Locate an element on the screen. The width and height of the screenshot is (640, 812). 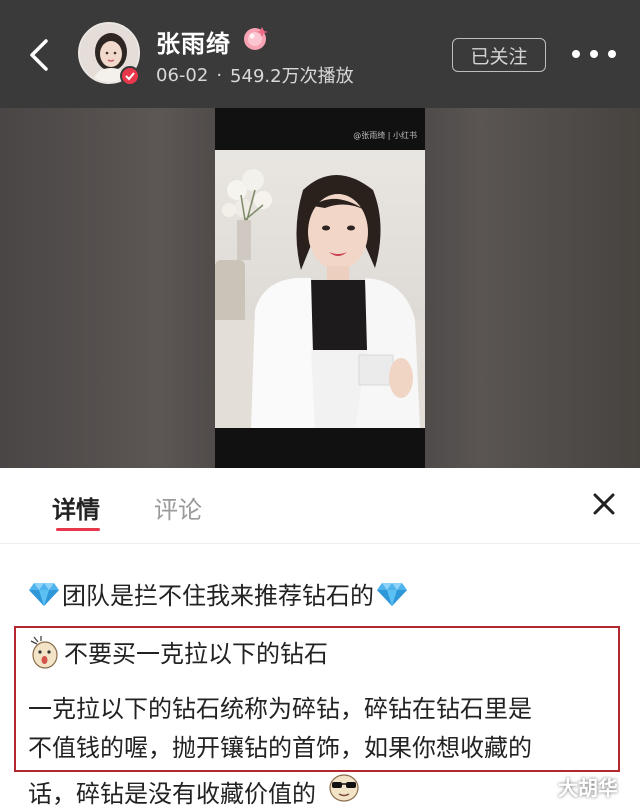
post-title: 团队是拦不住我来推荐钻石的 is located at coordinates (218, 593).